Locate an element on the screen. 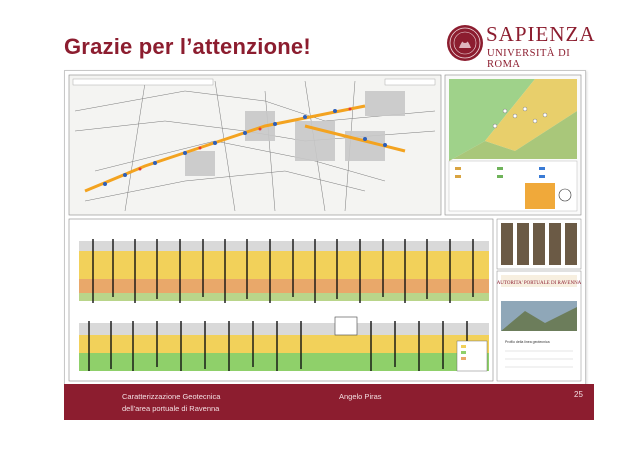 This screenshot has width=638, height=451. slide-title: Grazie per l’attenzione! is located at coordinates (187, 46).